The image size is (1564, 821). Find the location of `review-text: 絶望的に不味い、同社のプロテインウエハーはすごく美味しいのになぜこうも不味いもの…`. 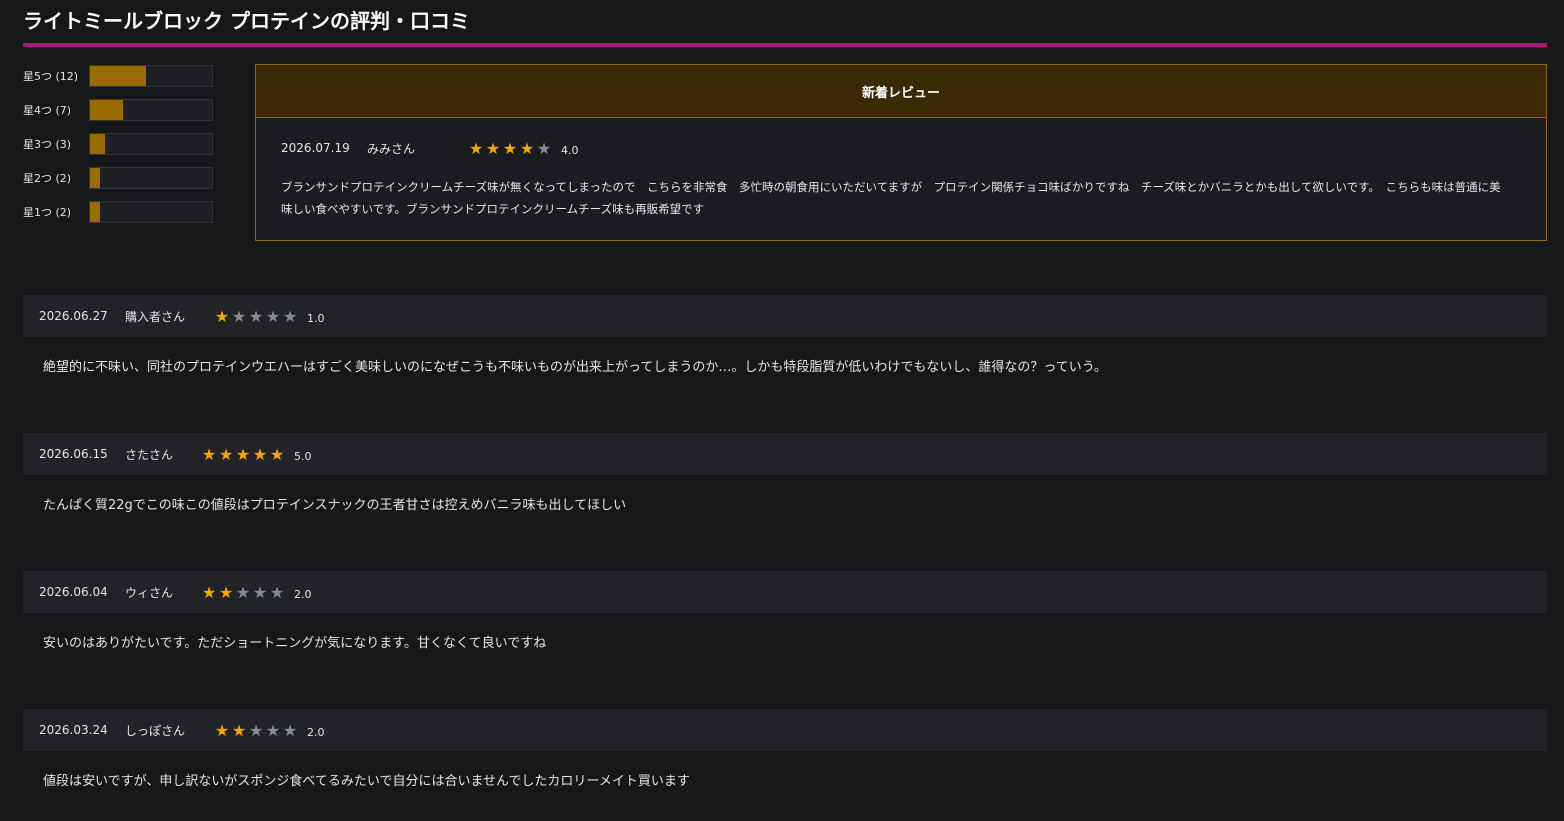

review-text: 絶望的に不味い、同社のプロテインウエハーはすごく美味しいのになぜこうも不味いもの… is located at coordinates (575, 367).